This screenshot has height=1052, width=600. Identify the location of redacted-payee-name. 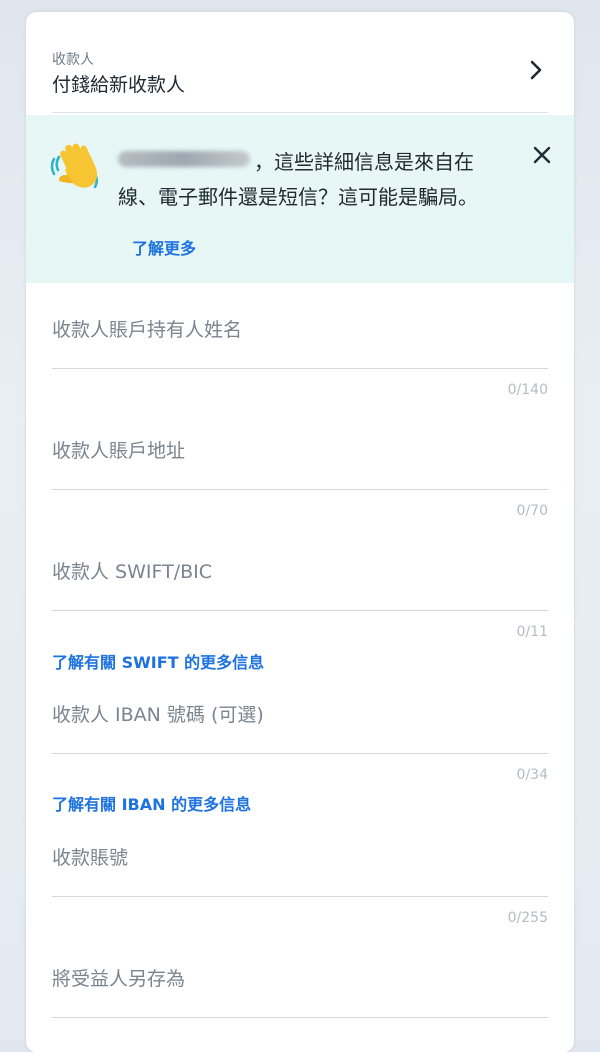
(184, 159).